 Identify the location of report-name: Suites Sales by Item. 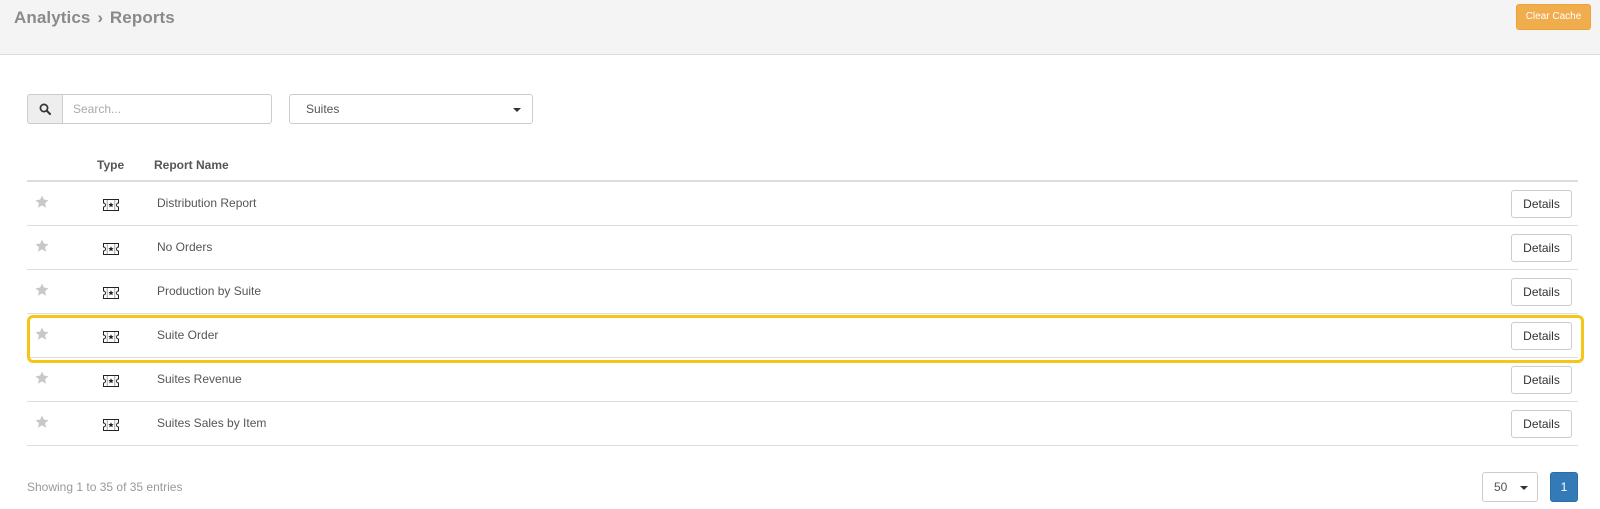
(212, 423).